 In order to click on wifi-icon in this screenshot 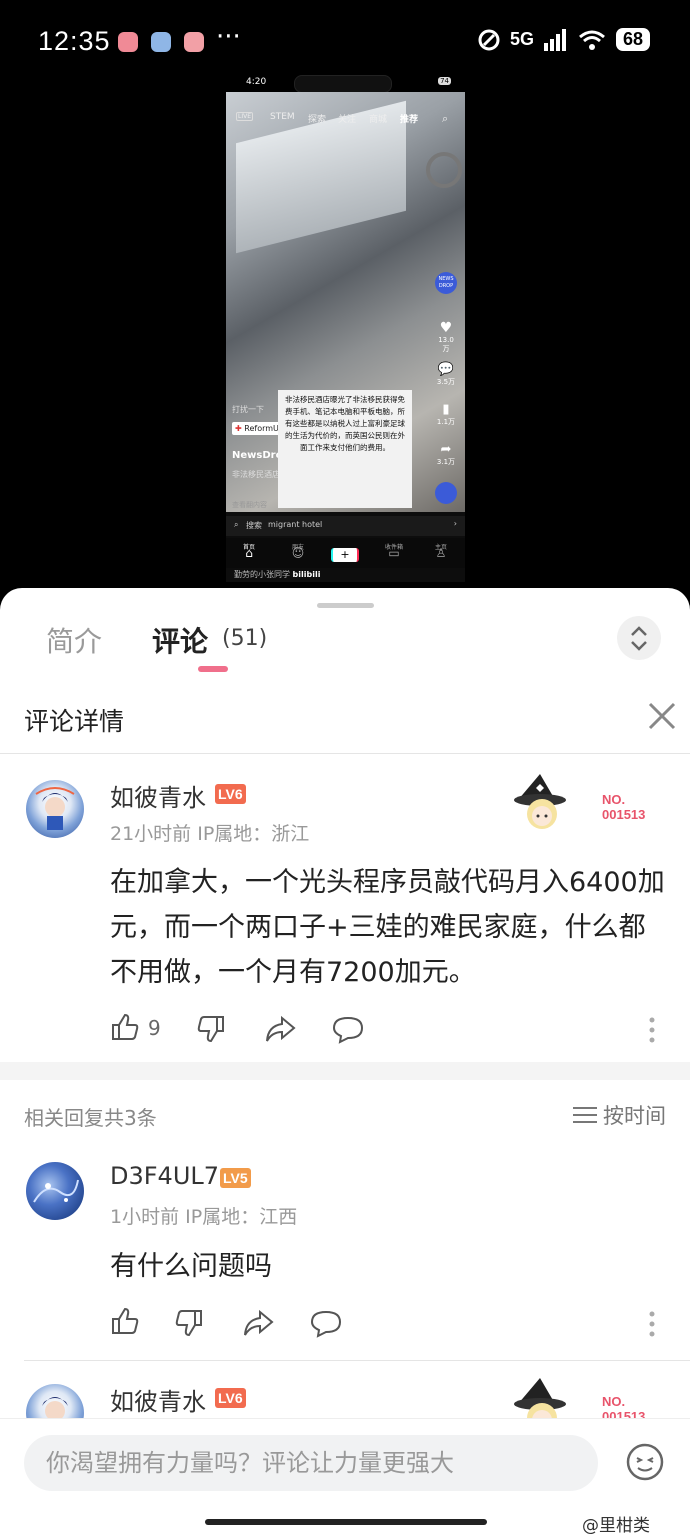, I will do `click(592, 40)`.